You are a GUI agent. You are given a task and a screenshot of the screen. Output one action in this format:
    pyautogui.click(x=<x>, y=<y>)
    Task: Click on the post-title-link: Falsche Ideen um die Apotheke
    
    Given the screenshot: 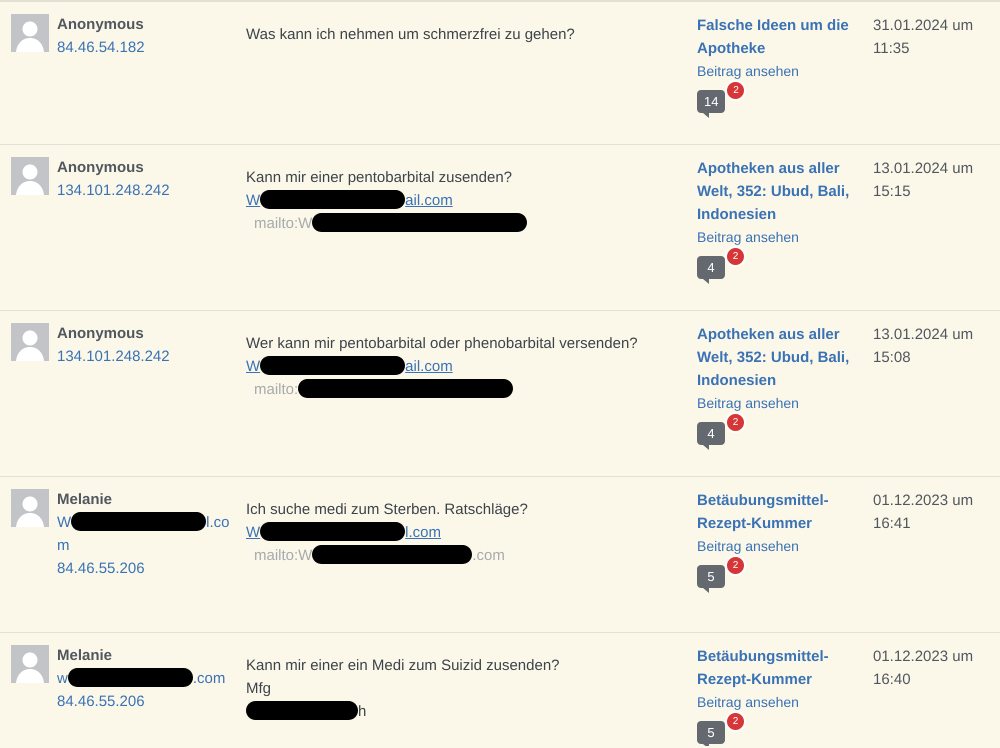 What is the action you would take?
    pyautogui.click(x=785, y=37)
    